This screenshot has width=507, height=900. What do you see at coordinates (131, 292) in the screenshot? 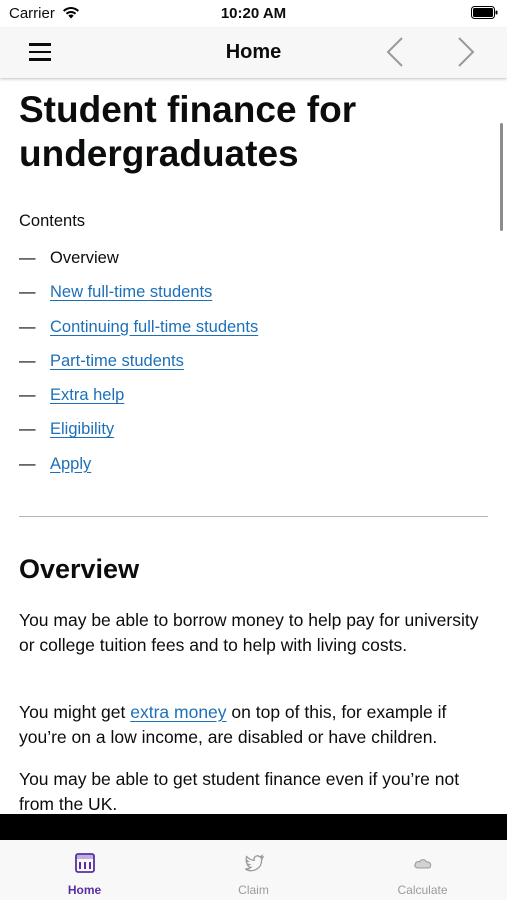
I see `toc-link-new-full-time: New full-time students` at bounding box center [131, 292].